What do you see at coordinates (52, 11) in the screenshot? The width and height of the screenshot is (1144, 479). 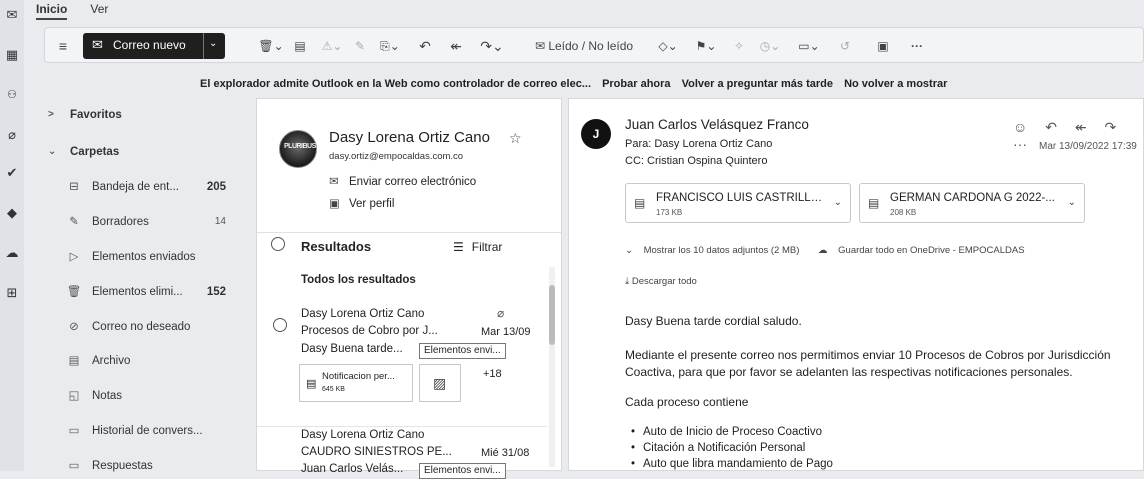 I see `tab-inicio: Inicio` at bounding box center [52, 11].